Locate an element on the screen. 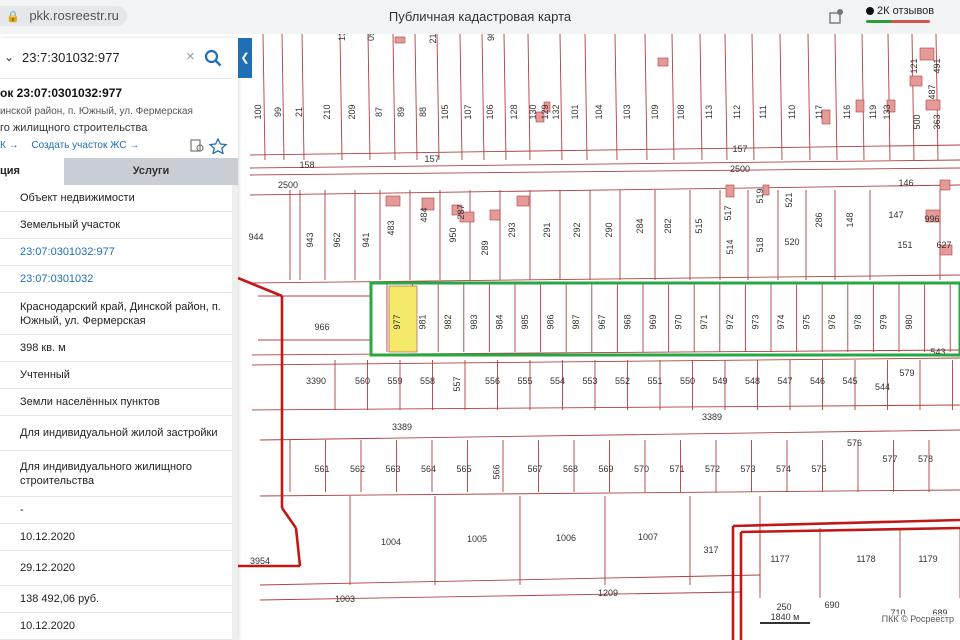  document-search-icon is located at coordinates (197, 145).